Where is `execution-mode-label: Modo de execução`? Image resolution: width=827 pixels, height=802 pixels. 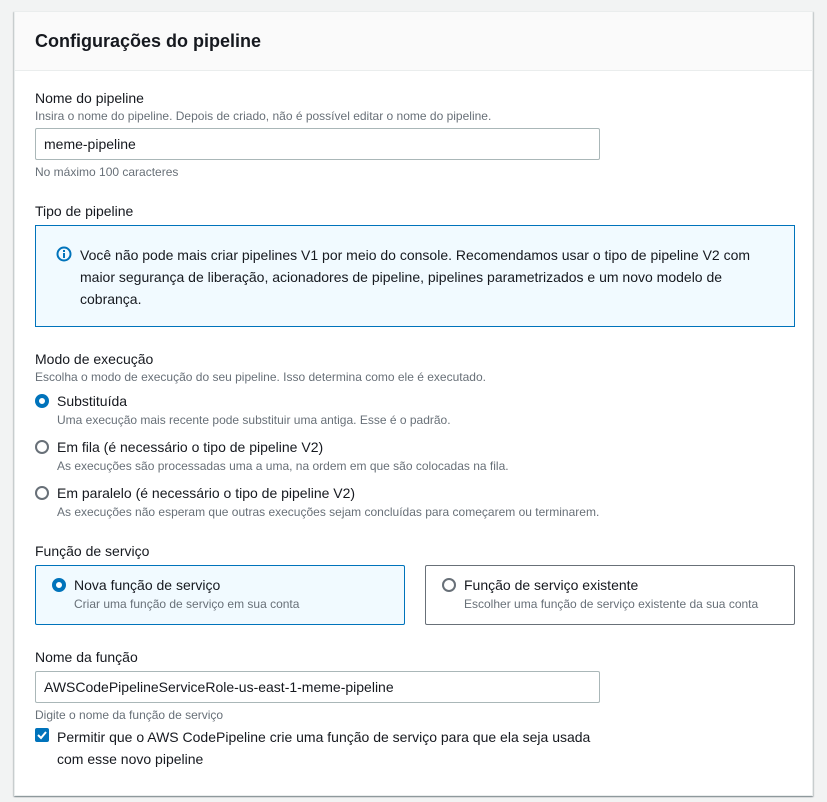 execution-mode-label: Modo de execução is located at coordinates (94, 359).